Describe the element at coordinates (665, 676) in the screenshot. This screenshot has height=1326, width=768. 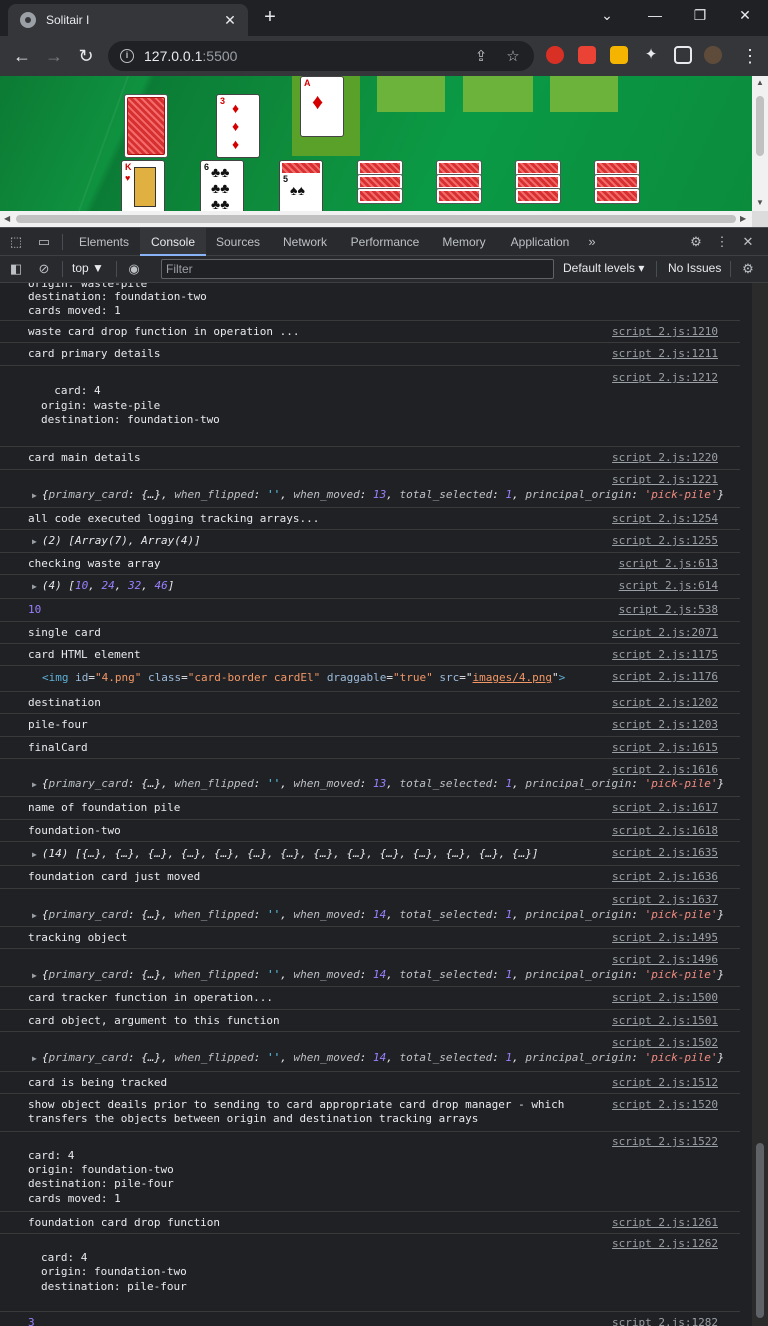
I see `source-link: script 2.js:1176` at that location.